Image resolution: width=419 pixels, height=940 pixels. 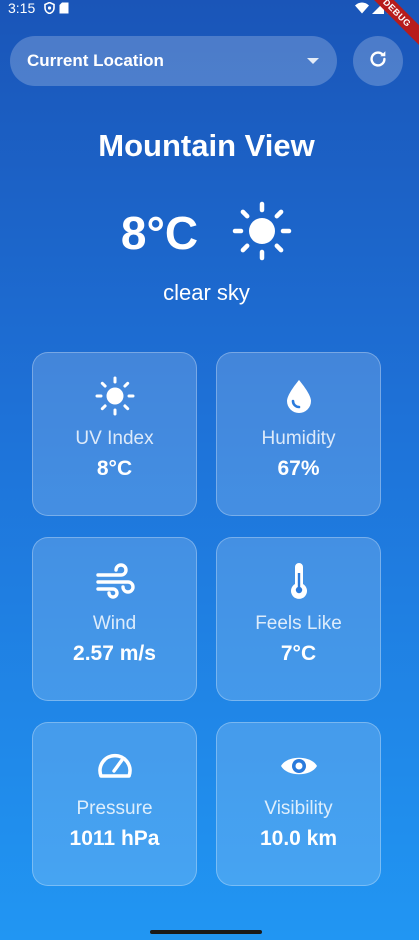 I want to click on uv-index-label: UV Index, so click(x=114, y=438).